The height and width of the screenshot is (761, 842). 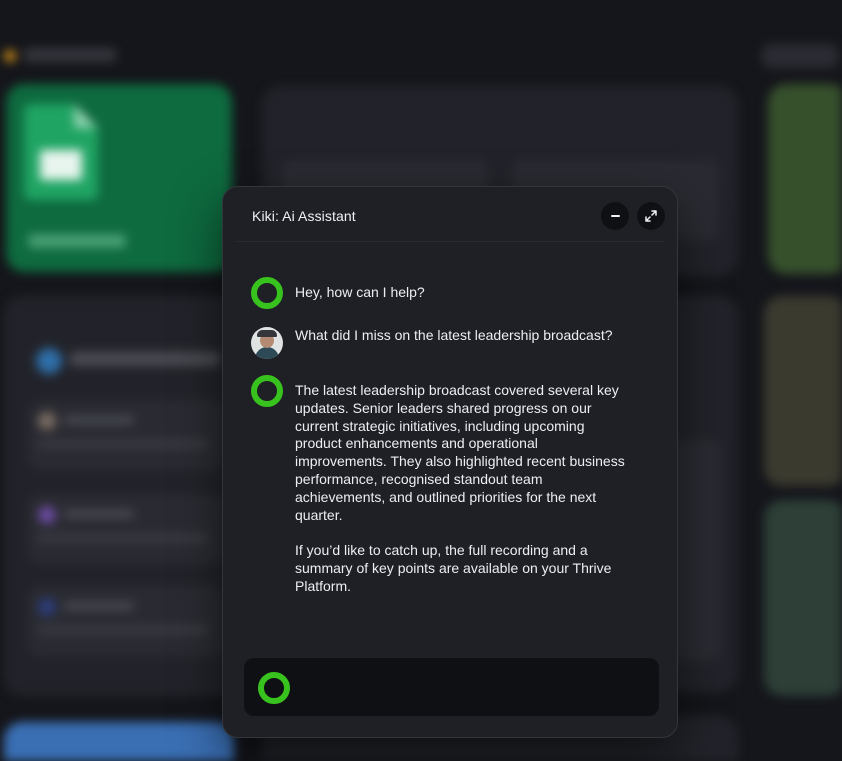 What do you see at coordinates (49, 361) in the screenshot?
I see `blurred-logo-icon` at bounding box center [49, 361].